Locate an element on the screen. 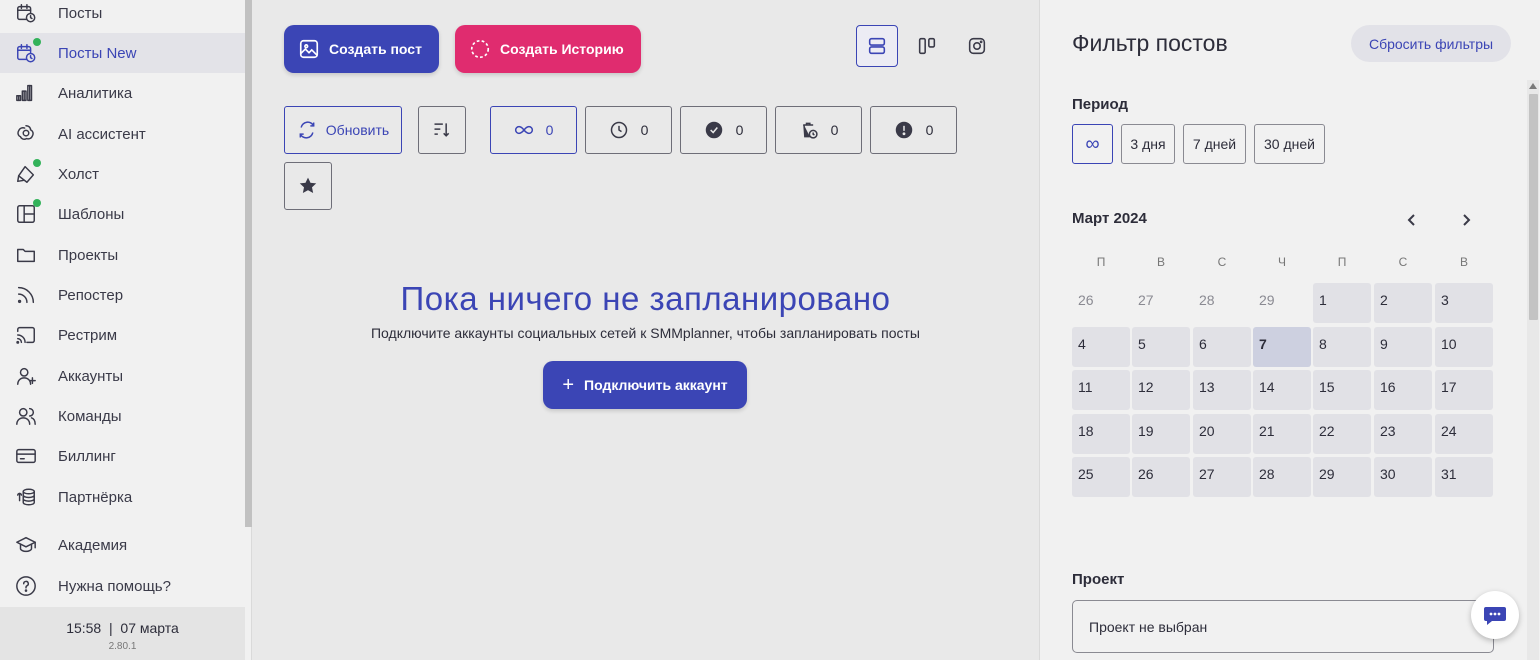 This screenshot has width=1540, height=660. prev-month-button is located at coordinates (1412, 220).